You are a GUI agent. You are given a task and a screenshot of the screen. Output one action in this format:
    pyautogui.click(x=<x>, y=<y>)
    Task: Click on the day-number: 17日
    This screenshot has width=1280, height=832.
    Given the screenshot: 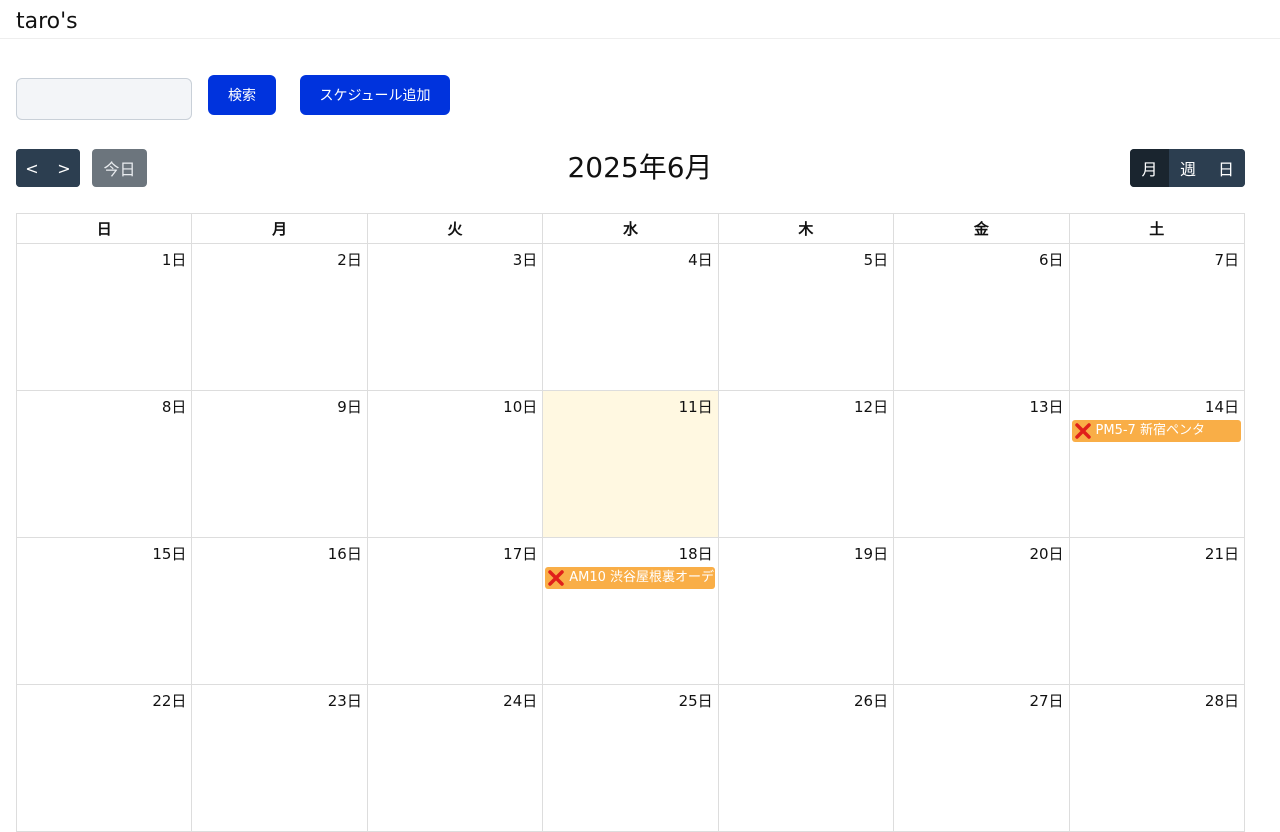 What is the action you would take?
    pyautogui.click(x=520, y=554)
    